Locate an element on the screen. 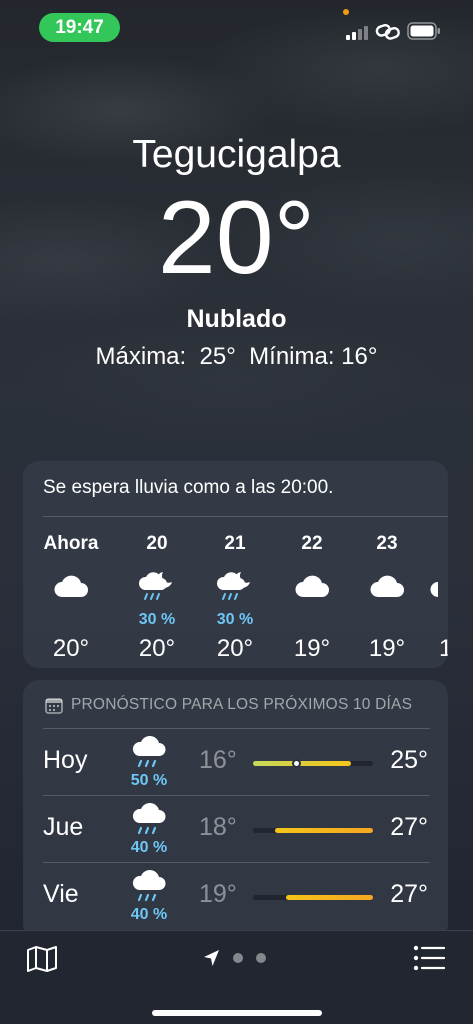 The width and height of the screenshot is (473, 1024). hour-item: 21 30 % 20° is located at coordinates (235, 598).